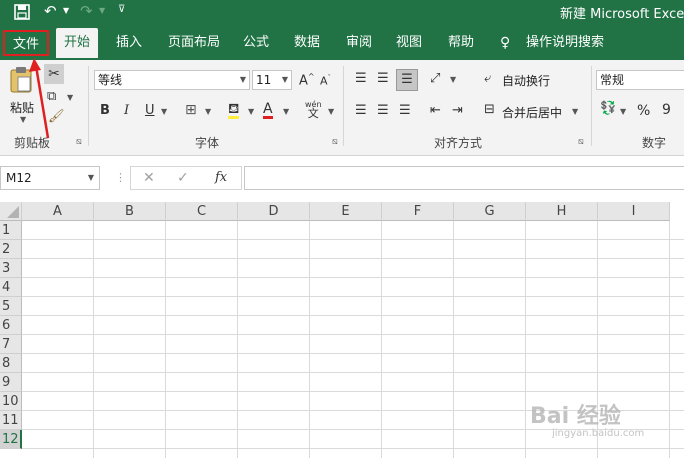 The height and width of the screenshot is (458, 684). I want to click on fill-color-dropdown-icon: ▼, so click(251, 112).